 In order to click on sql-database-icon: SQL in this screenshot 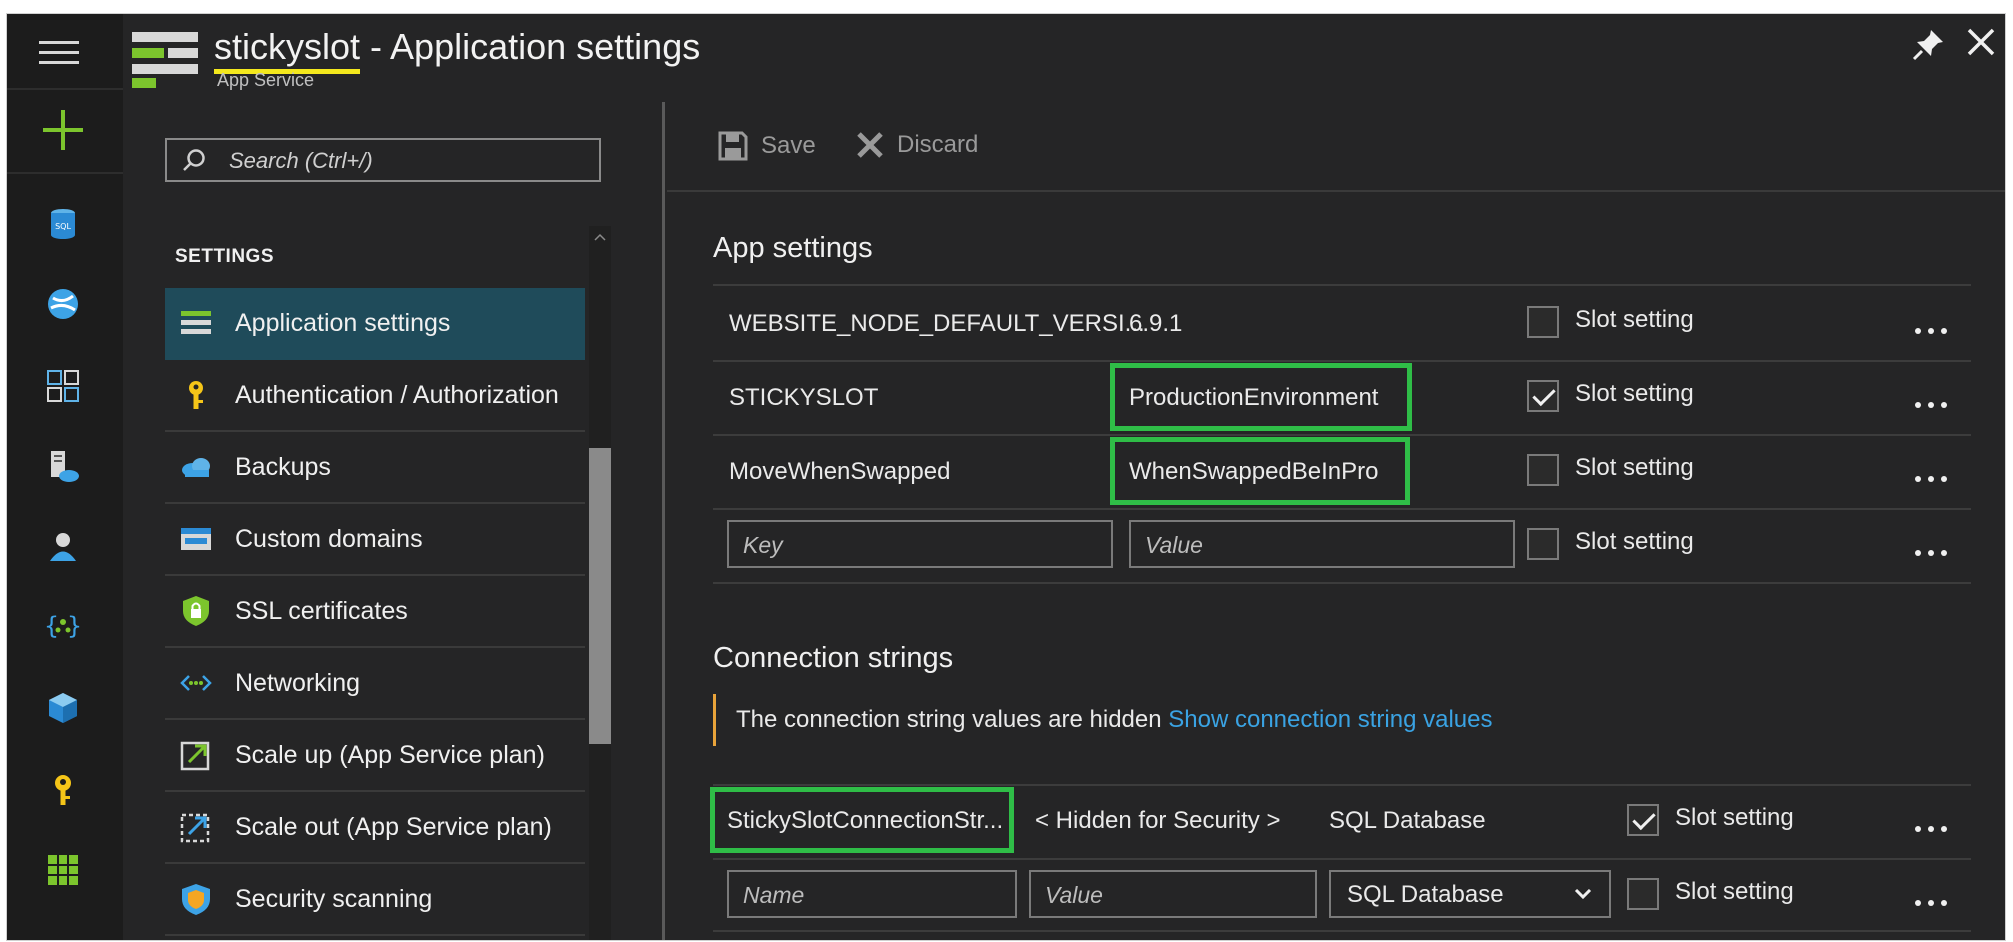, I will do `click(63, 224)`.